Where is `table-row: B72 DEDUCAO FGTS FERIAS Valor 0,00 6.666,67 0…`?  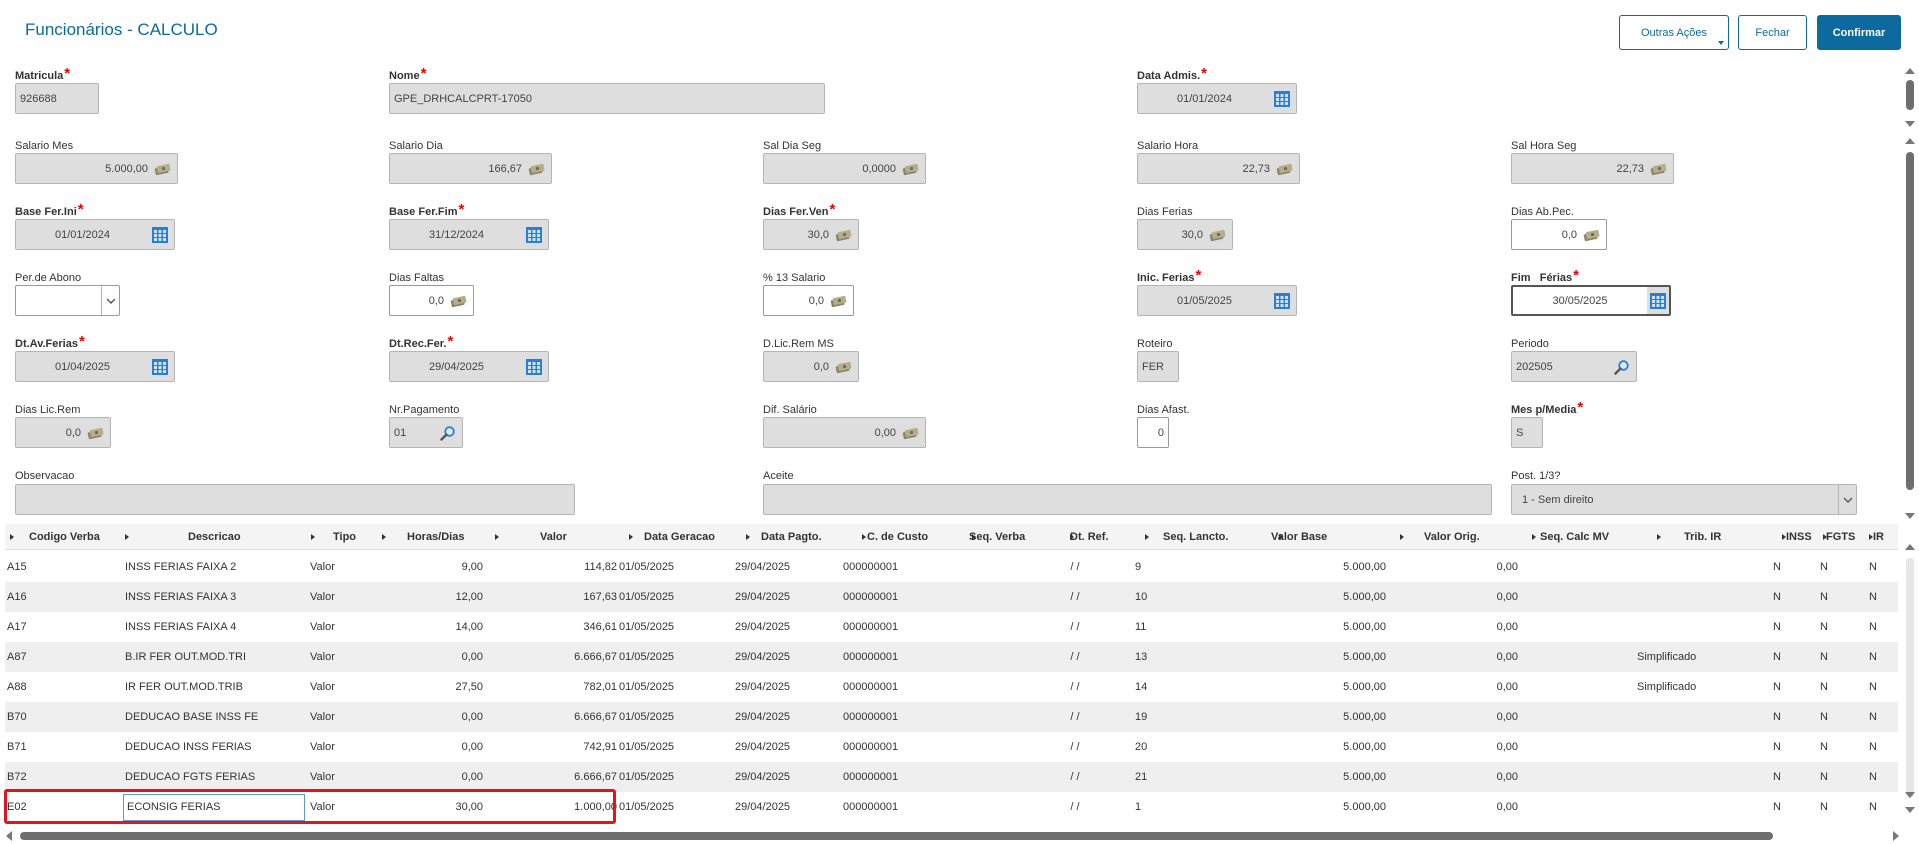
table-row: B72 DEDUCAO FGTS FERIAS Valor 0,00 6.666,67 0… is located at coordinates (951, 777).